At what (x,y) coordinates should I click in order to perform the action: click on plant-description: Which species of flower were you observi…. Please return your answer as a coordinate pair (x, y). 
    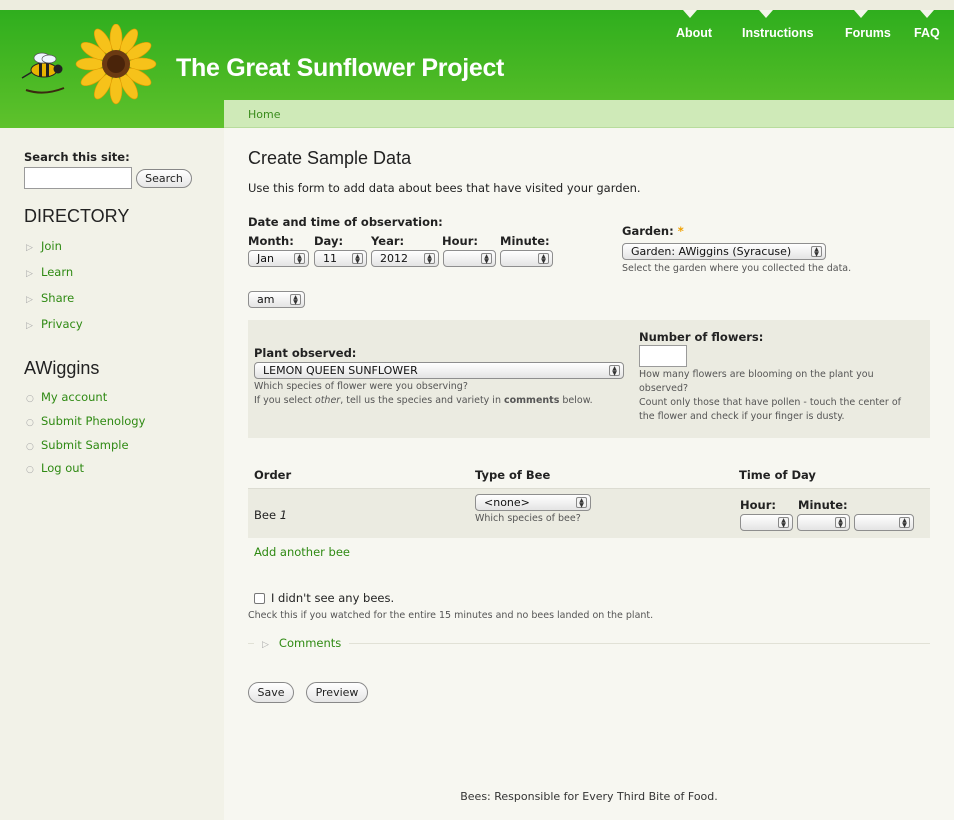
    Looking at the image, I should click on (361, 386).